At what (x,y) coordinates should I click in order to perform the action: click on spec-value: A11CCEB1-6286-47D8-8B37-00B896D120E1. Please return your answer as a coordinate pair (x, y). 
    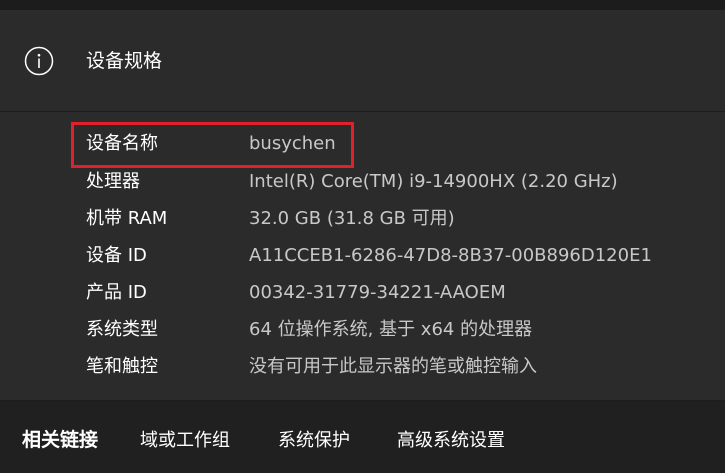
    Looking at the image, I should click on (450, 256).